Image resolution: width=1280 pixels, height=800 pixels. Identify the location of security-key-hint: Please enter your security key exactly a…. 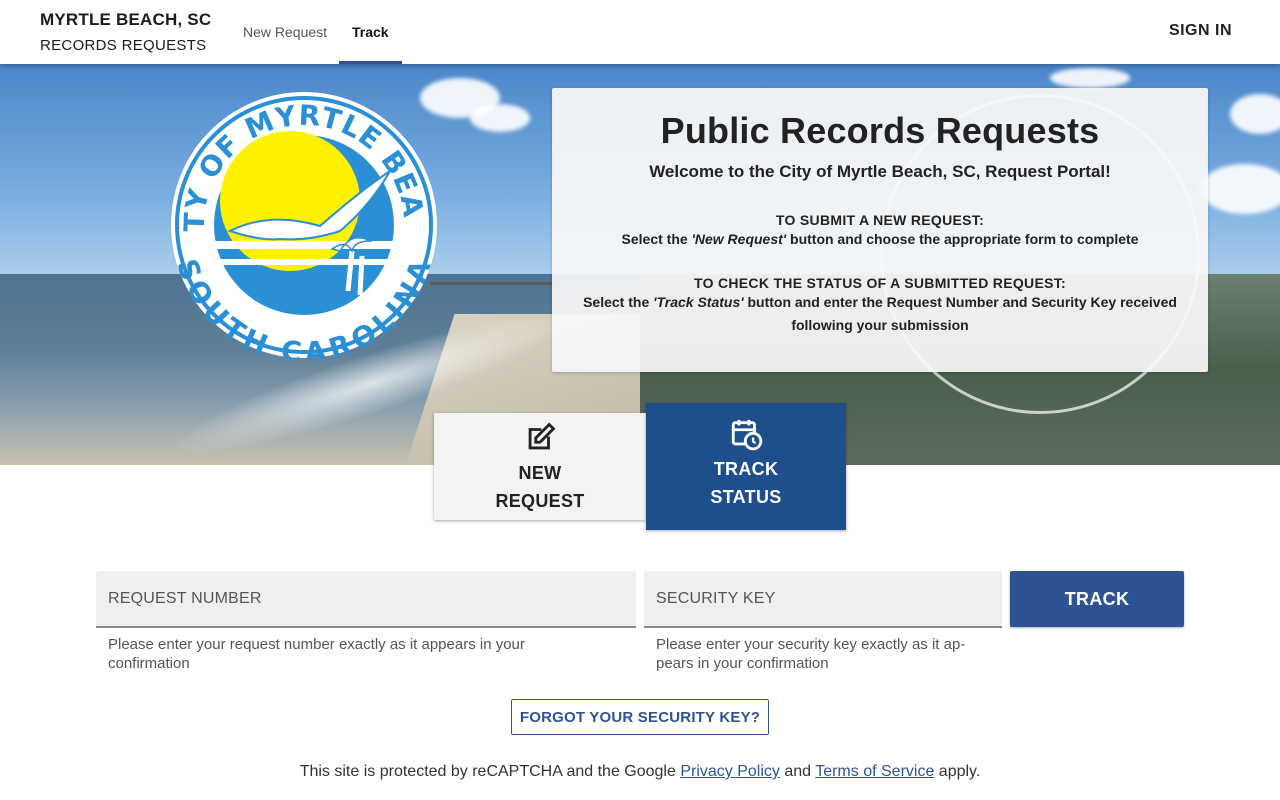
(811, 654).